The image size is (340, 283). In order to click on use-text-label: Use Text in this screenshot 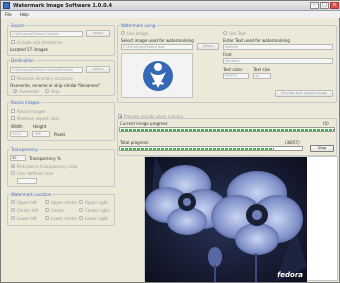, I will do `click(237, 33)`.